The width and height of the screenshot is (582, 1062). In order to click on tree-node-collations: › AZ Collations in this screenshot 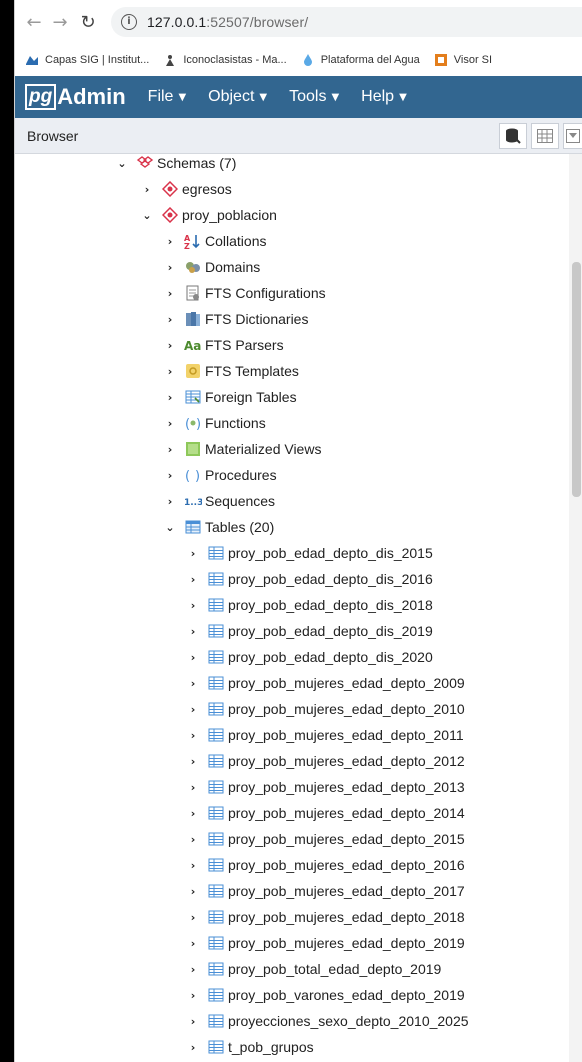, I will do `click(216, 241)`.